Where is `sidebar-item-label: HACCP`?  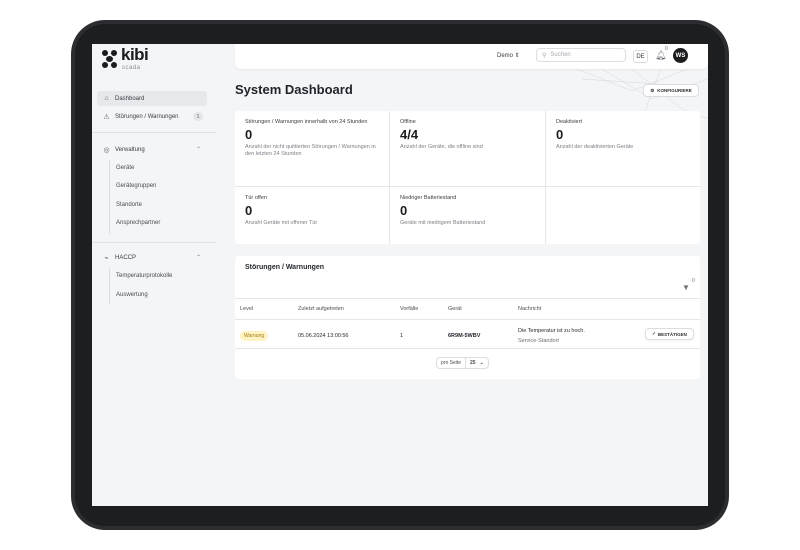 sidebar-item-label: HACCP is located at coordinates (126, 257).